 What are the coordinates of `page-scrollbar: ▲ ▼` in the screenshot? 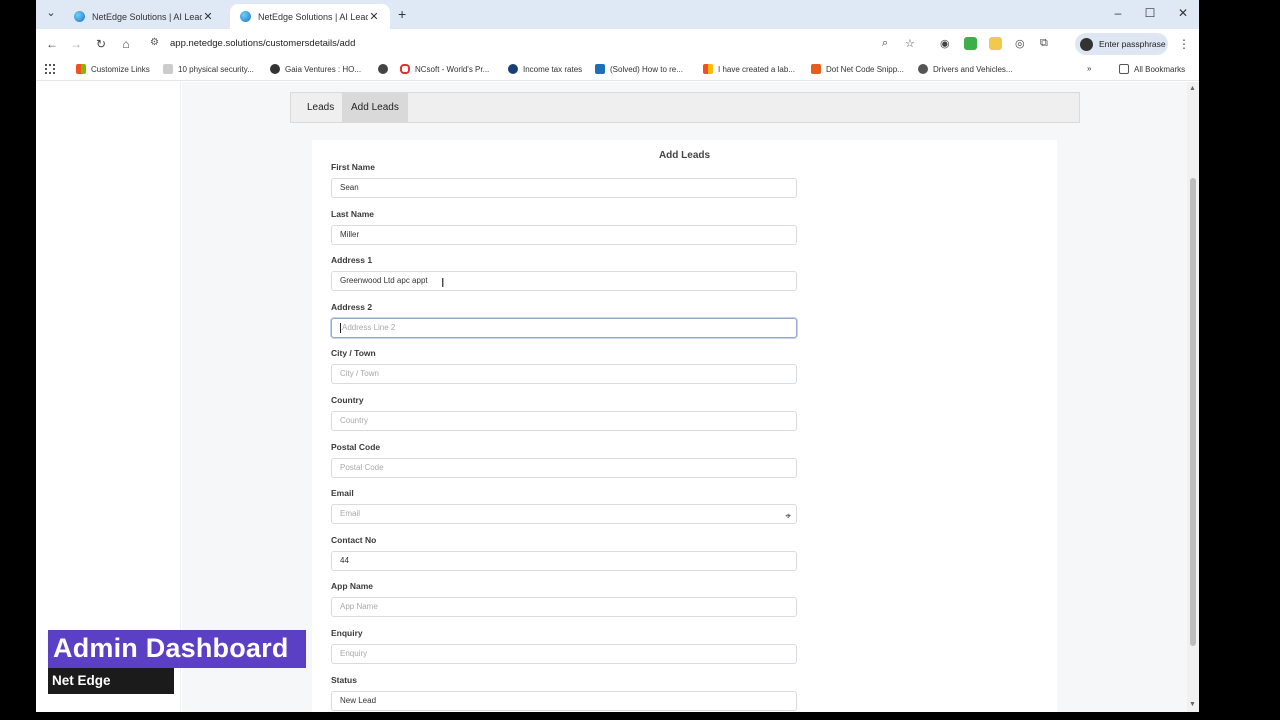 It's located at (1193, 397).